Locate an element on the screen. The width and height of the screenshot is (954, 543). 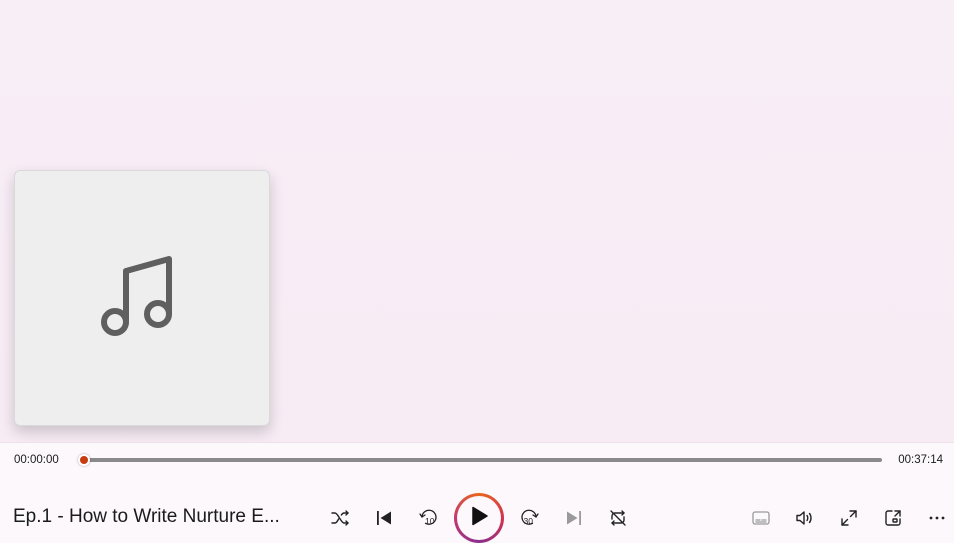
shuffle-icon is located at coordinates (340, 518).